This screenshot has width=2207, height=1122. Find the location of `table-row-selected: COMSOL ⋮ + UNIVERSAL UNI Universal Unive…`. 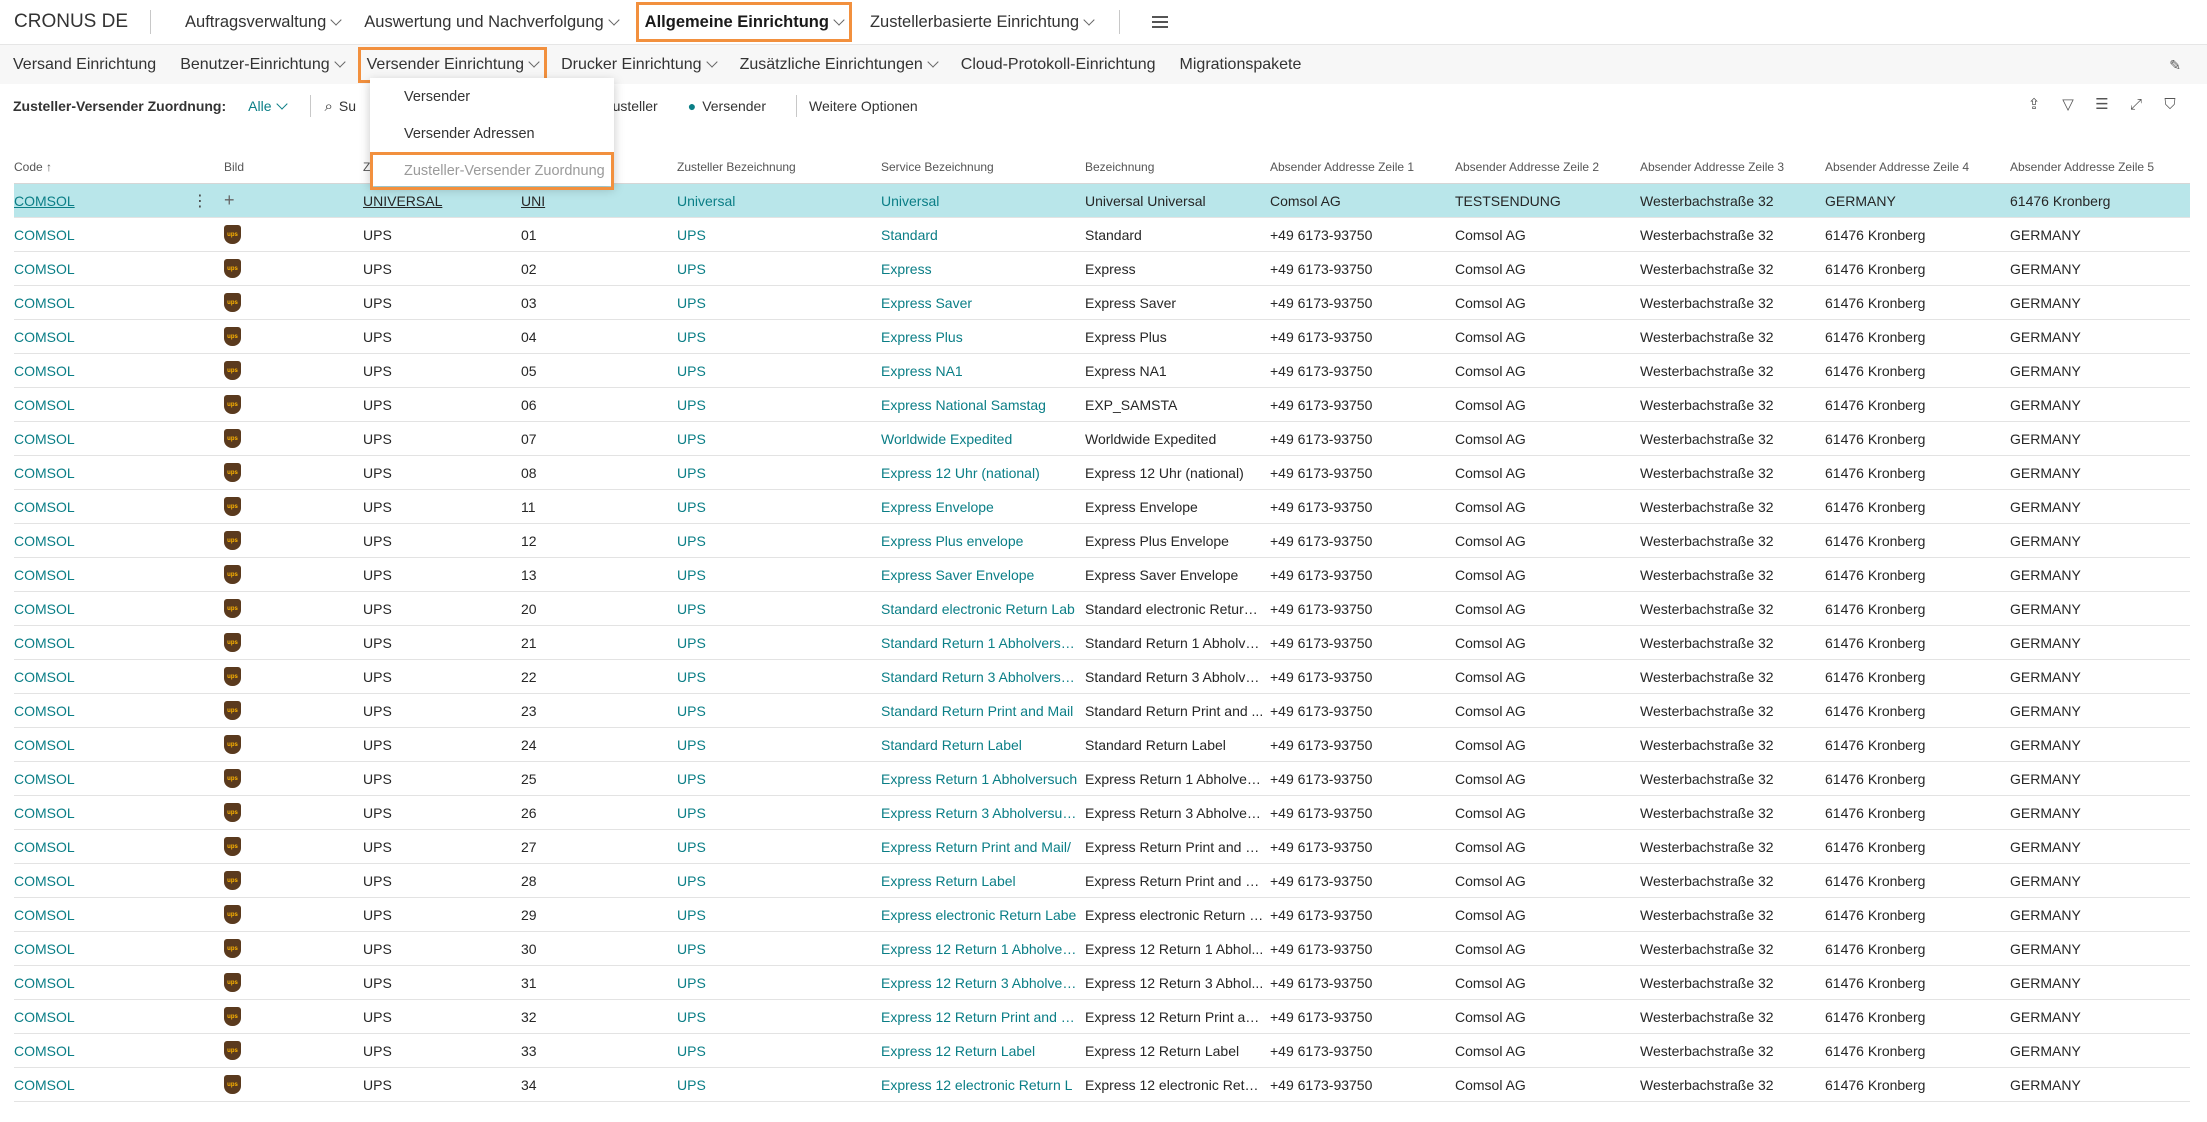

table-row-selected: COMSOL ⋮ + UNIVERSAL UNI Universal Unive… is located at coordinates (1102, 201).